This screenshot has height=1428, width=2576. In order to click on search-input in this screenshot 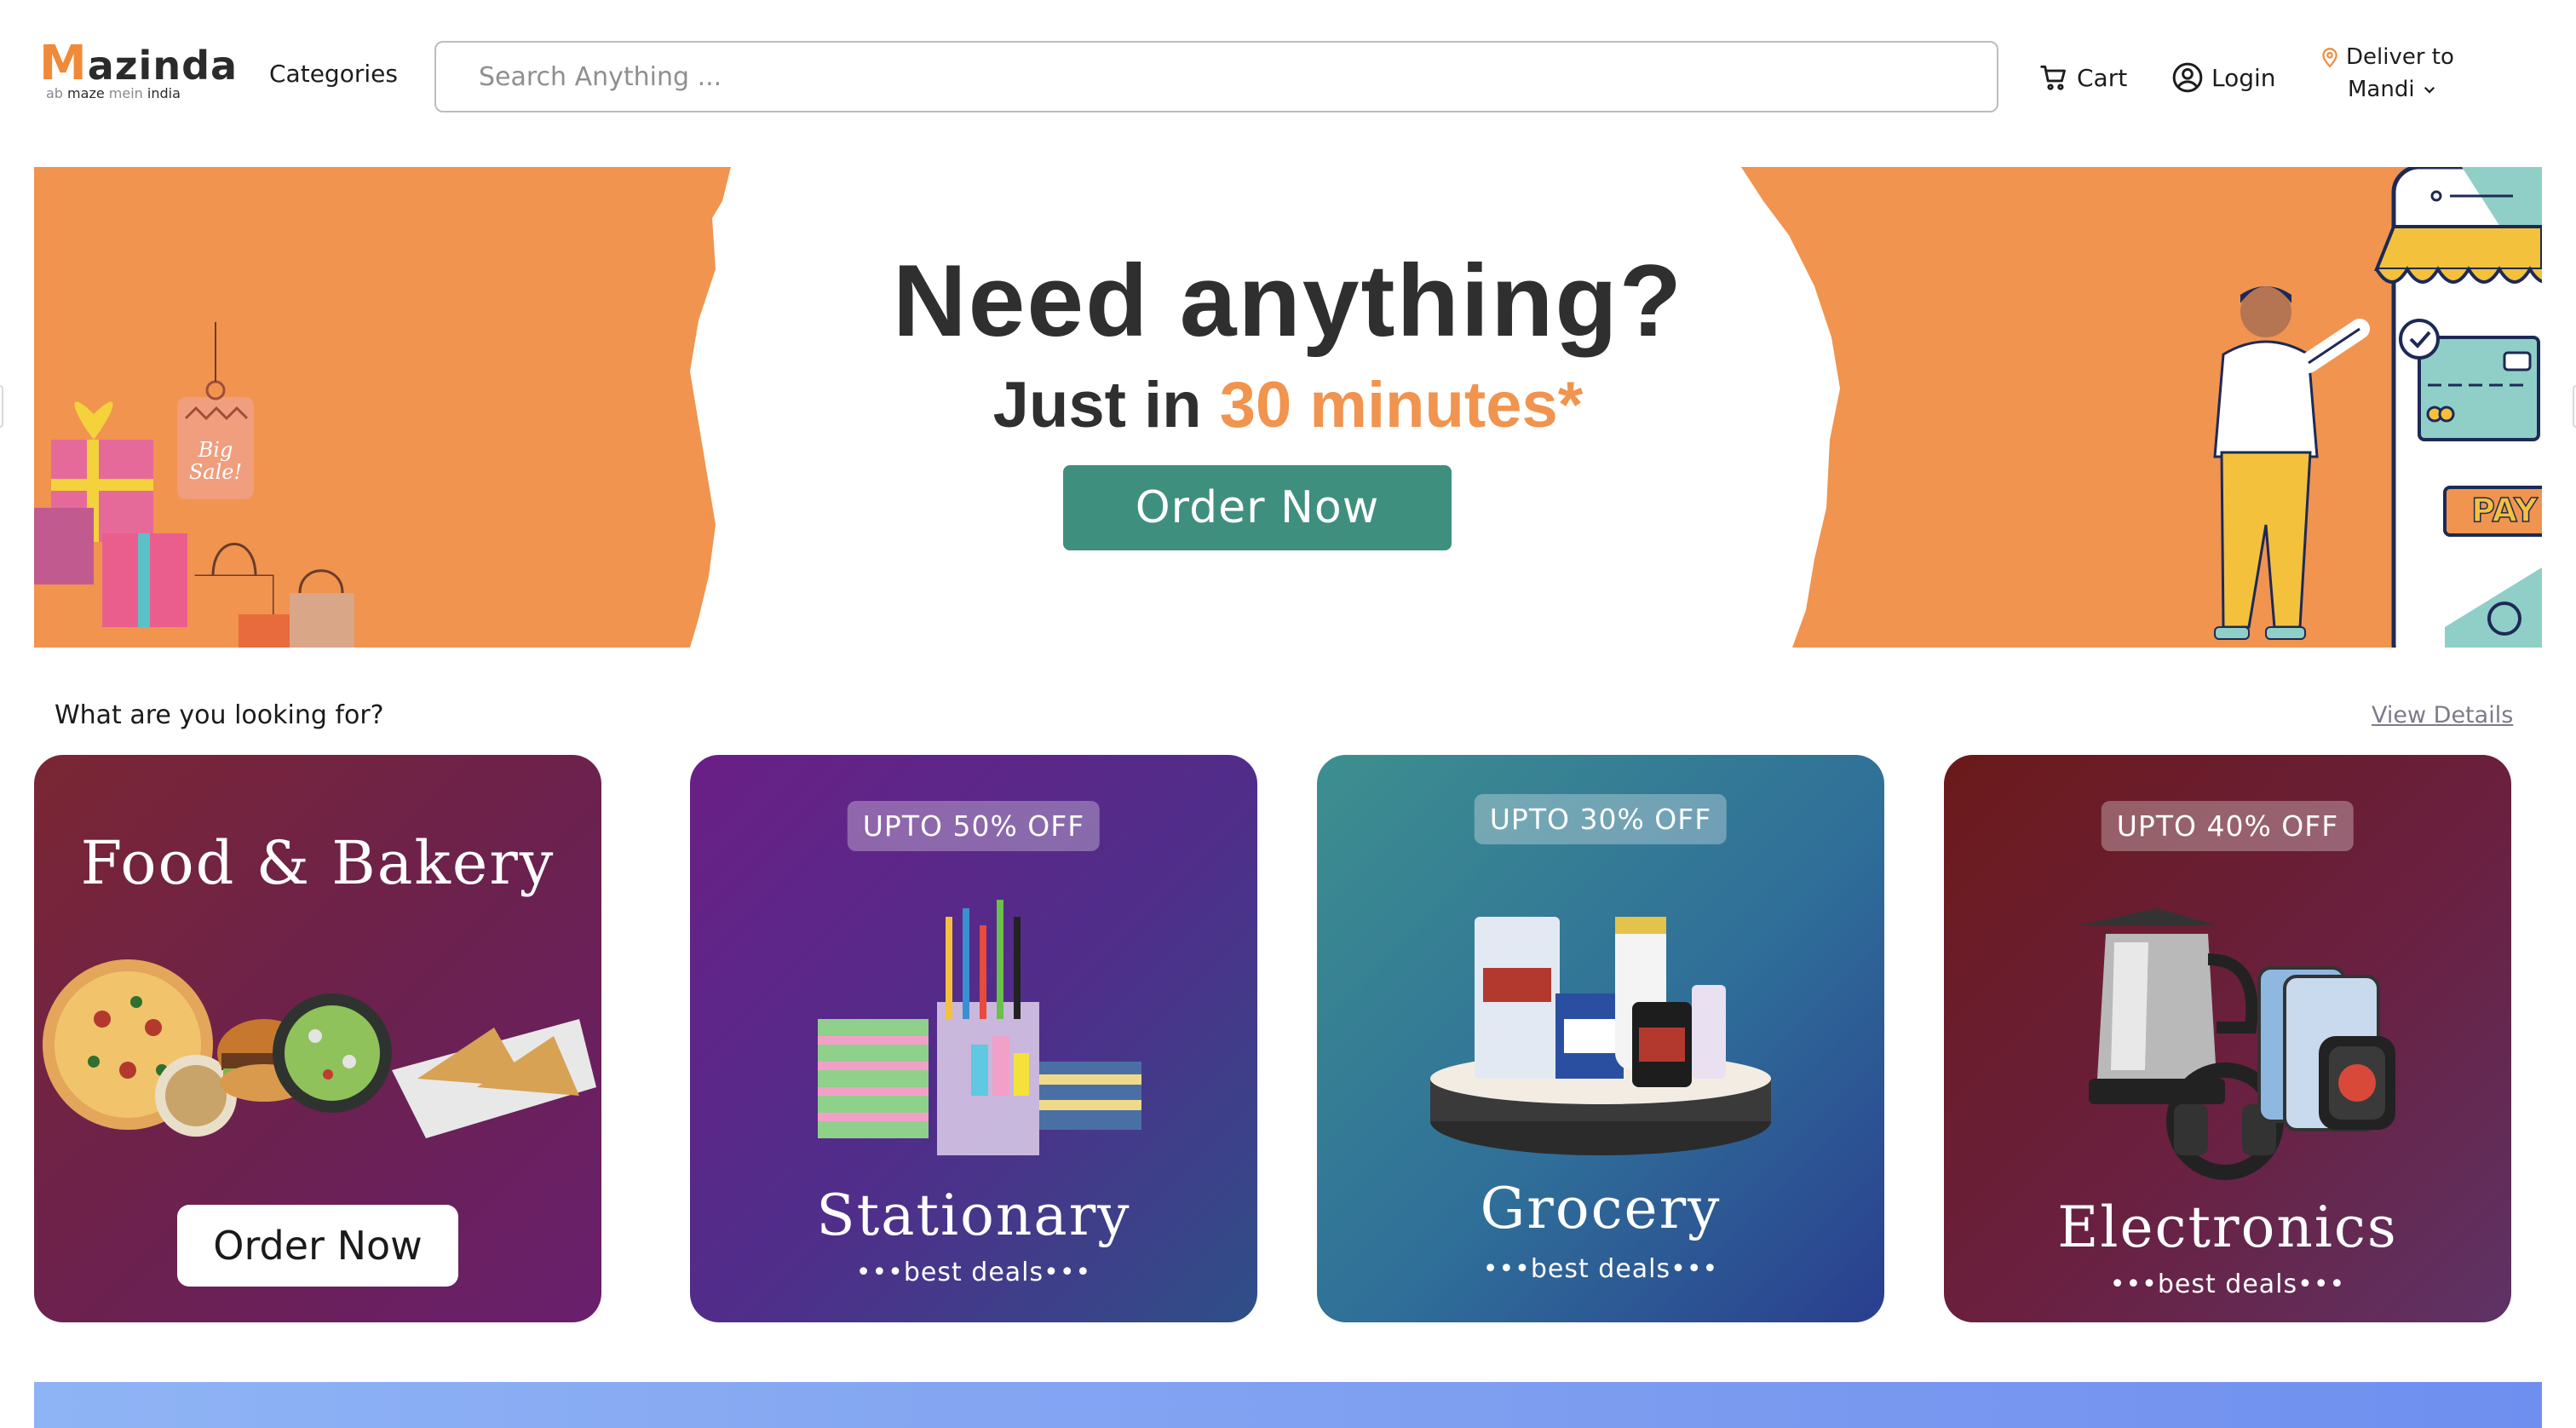, I will do `click(1217, 77)`.